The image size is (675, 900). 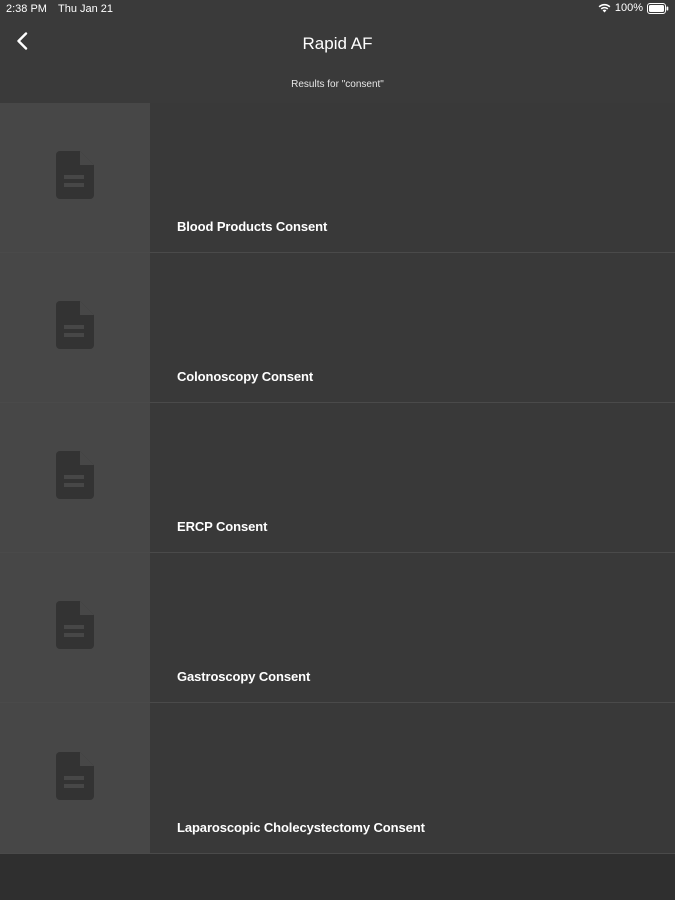 What do you see at coordinates (337, 9) in the screenshot?
I see `status-bar: 2:38 PM Thu Jan 21 100%` at bounding box center [337, 9].